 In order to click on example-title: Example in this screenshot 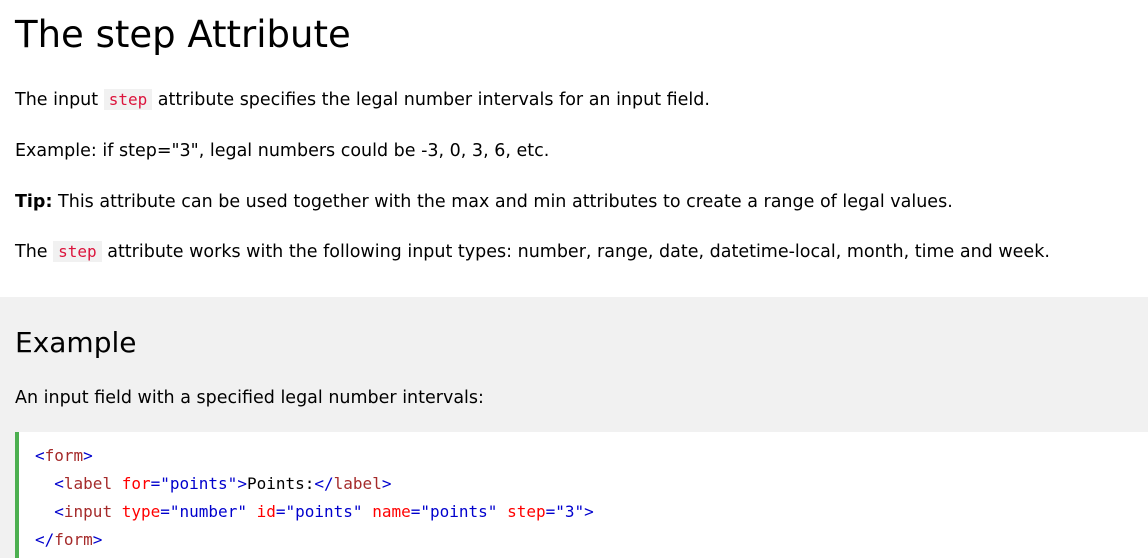, I will do `click(76, 342)`.